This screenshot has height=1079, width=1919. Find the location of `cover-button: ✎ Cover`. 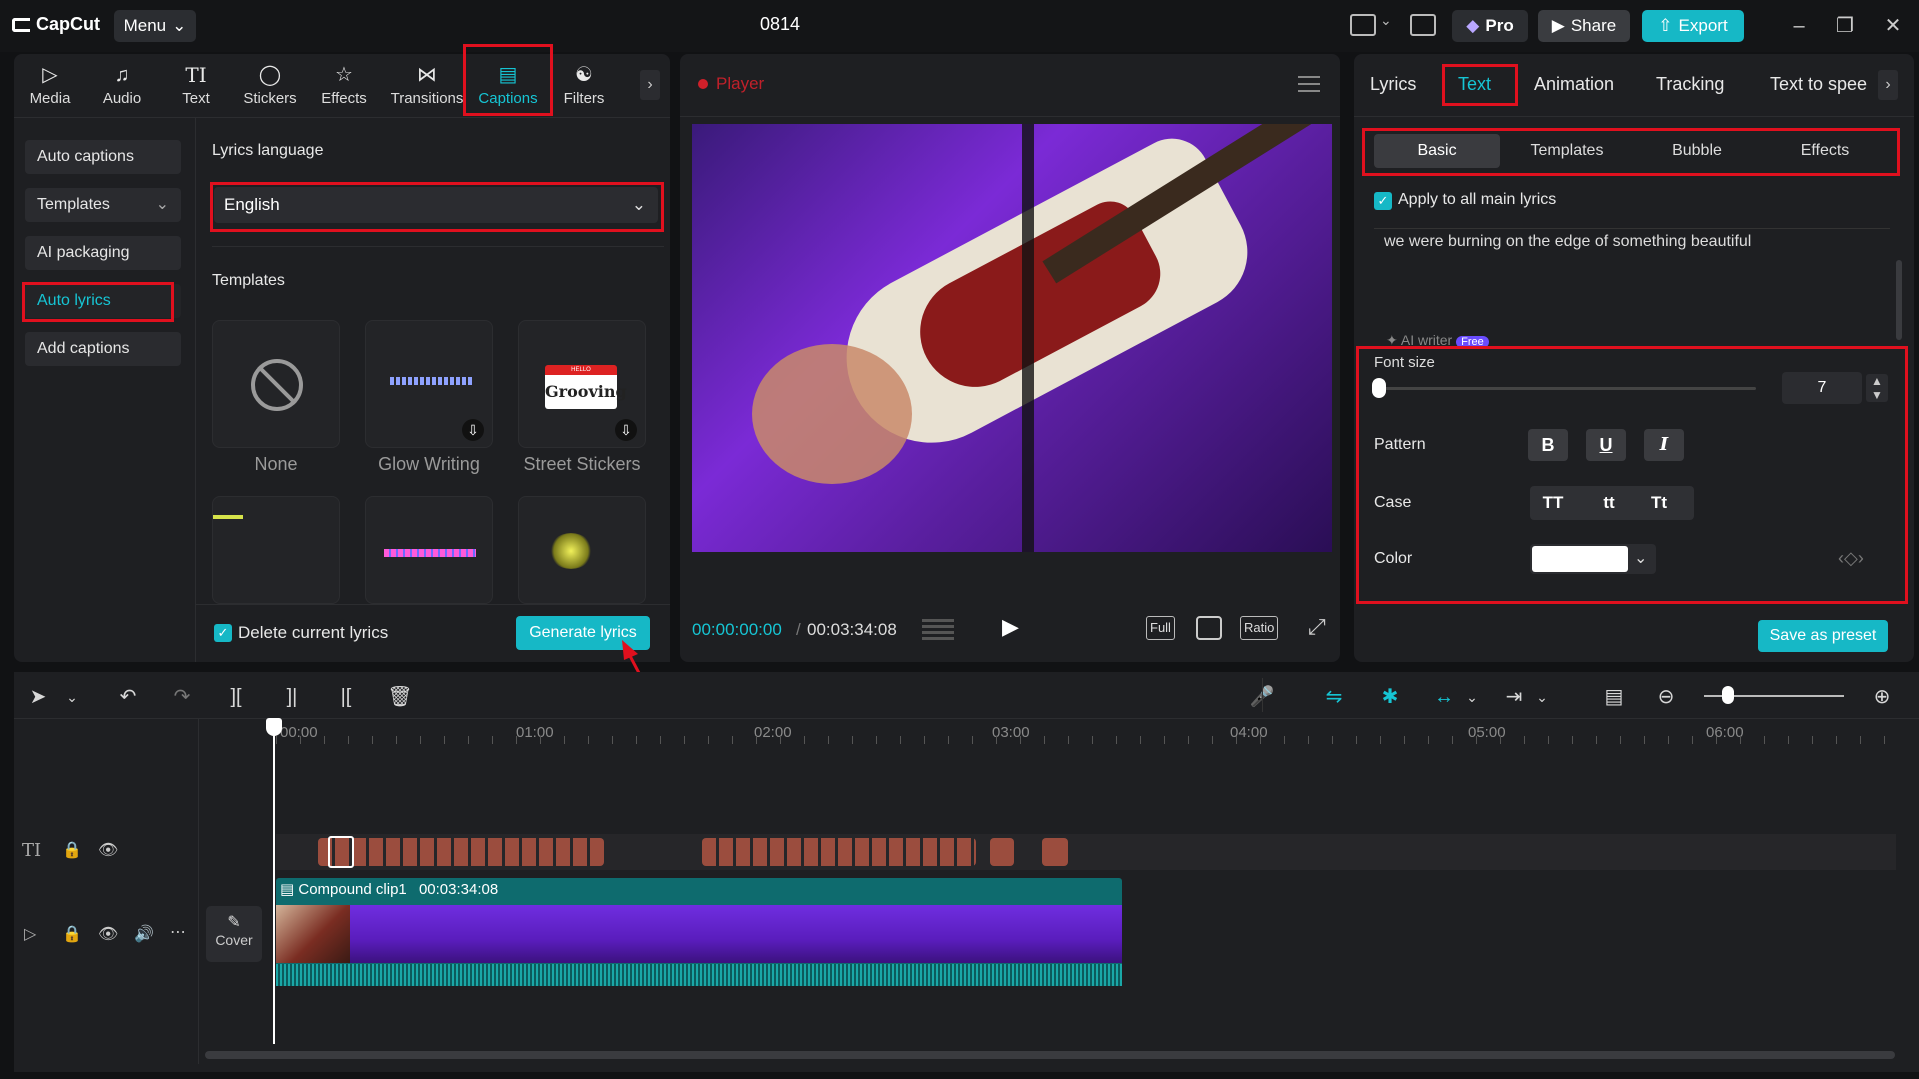

cover-button: ✎ Cover is located at coordinates (234, 934).